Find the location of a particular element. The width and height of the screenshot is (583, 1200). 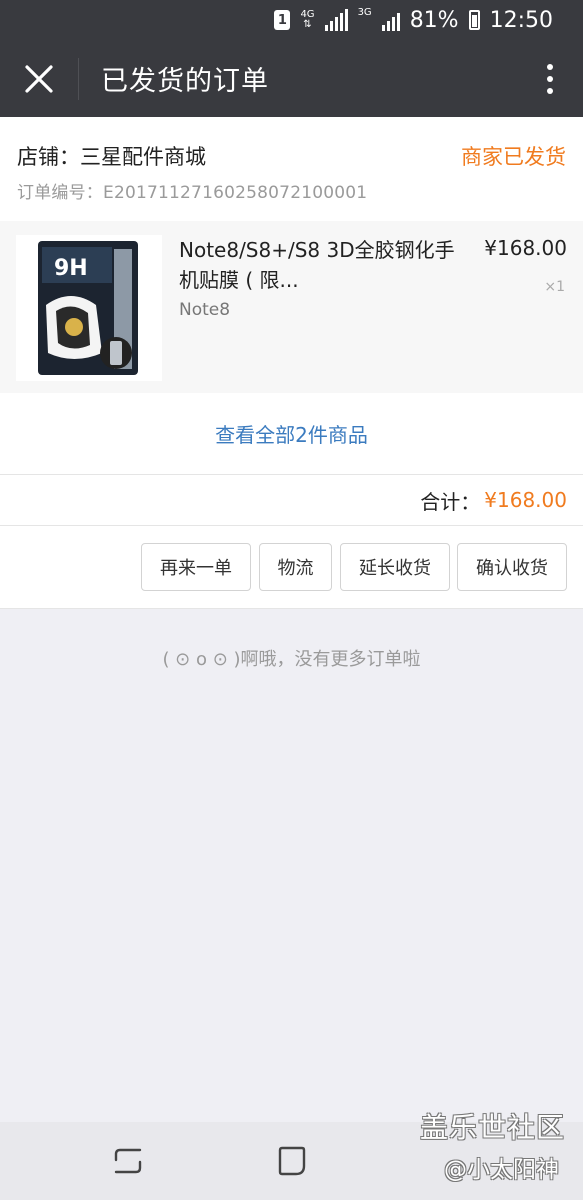

order-actions: 再来一单 物流 延长收货 确认收货 is located at coordinates (291, 567).